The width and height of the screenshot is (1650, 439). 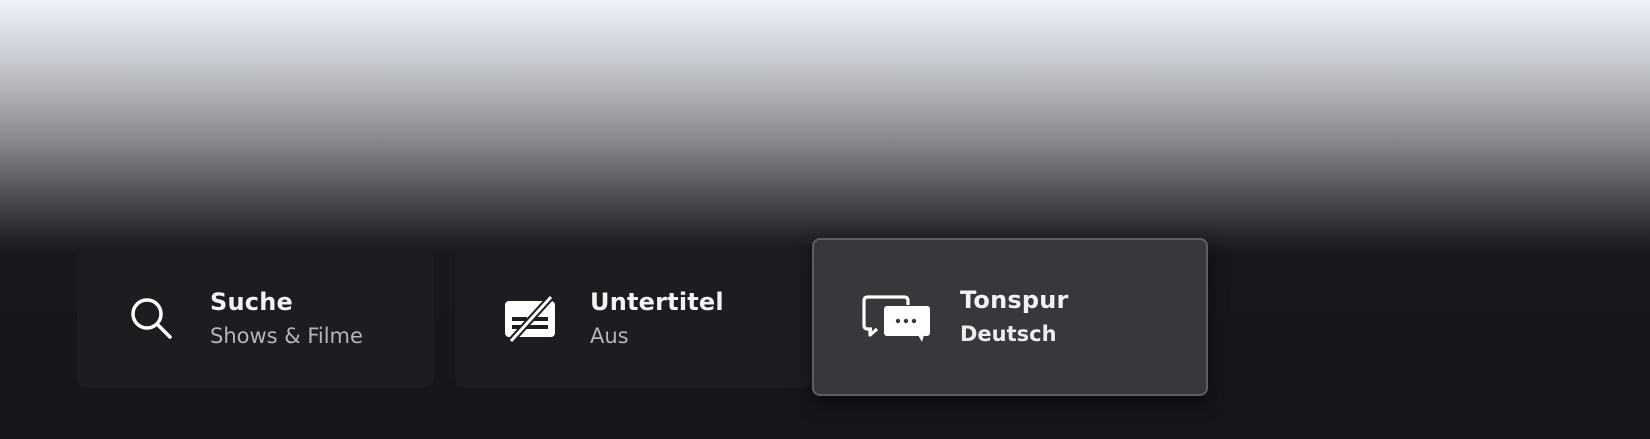 What do you see at coordinates (896, 317) in the screenshot?
I see `audio-track-icon` at bounding box center [896, 317].